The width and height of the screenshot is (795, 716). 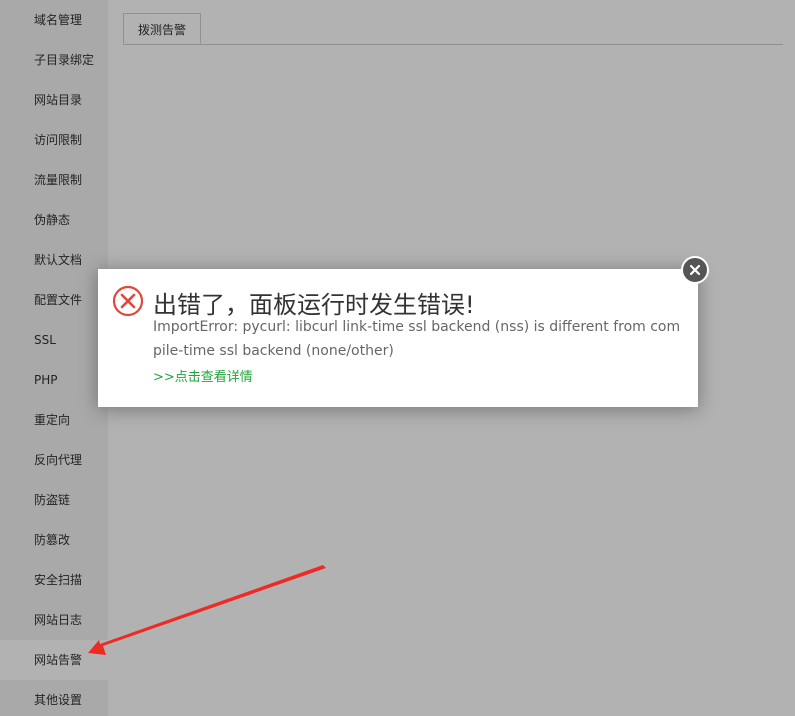 I want to click on error-x-circle-icon, so click(x=128, y=301).